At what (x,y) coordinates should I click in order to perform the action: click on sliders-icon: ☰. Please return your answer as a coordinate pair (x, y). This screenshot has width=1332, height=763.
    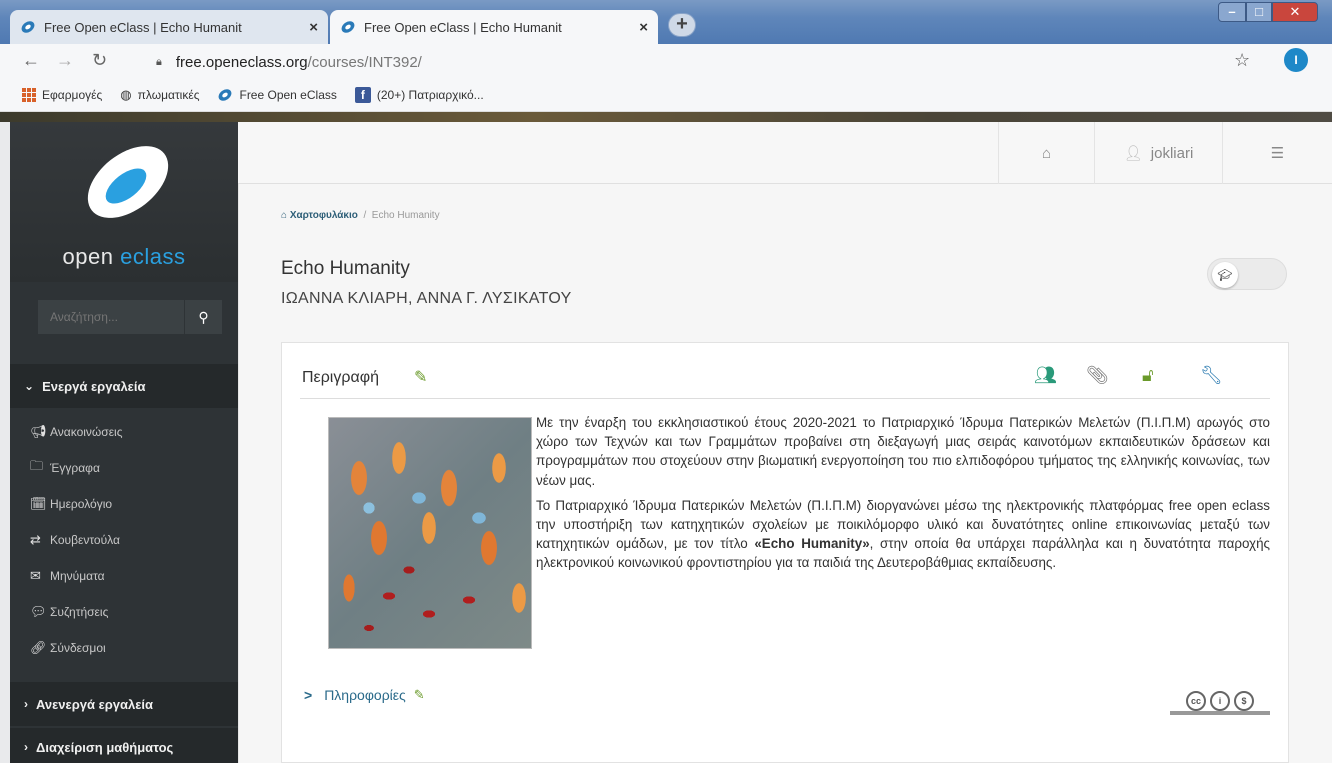
    Looking at the image, I should click on (1277, 153).